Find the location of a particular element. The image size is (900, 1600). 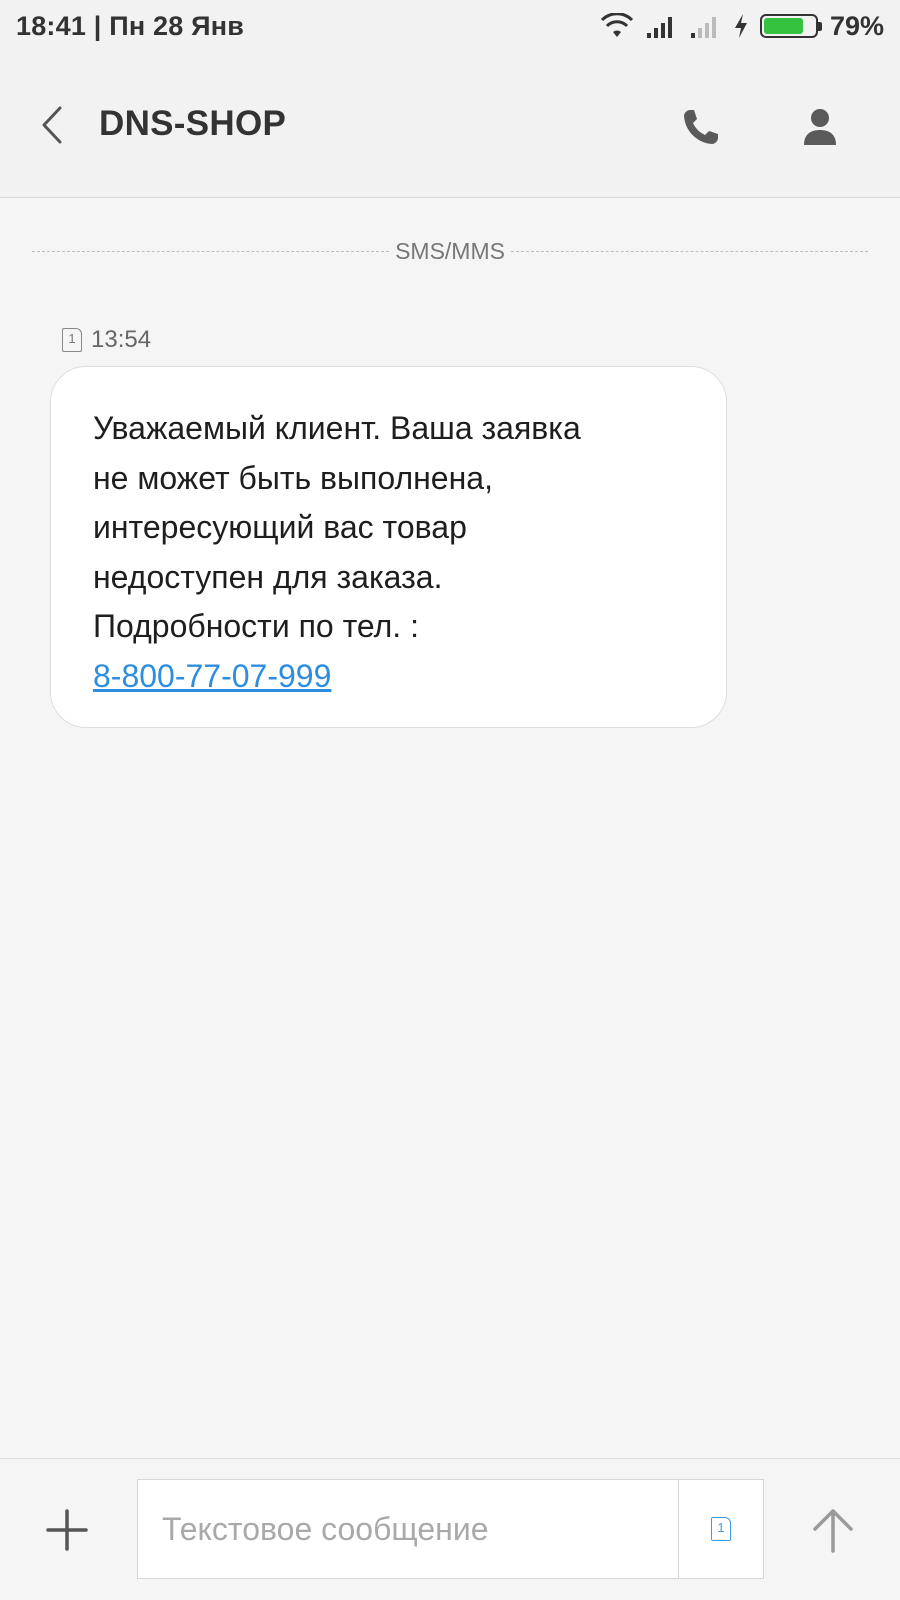

contact-title: DNS-SHOP is located at coordinates (193, 123).